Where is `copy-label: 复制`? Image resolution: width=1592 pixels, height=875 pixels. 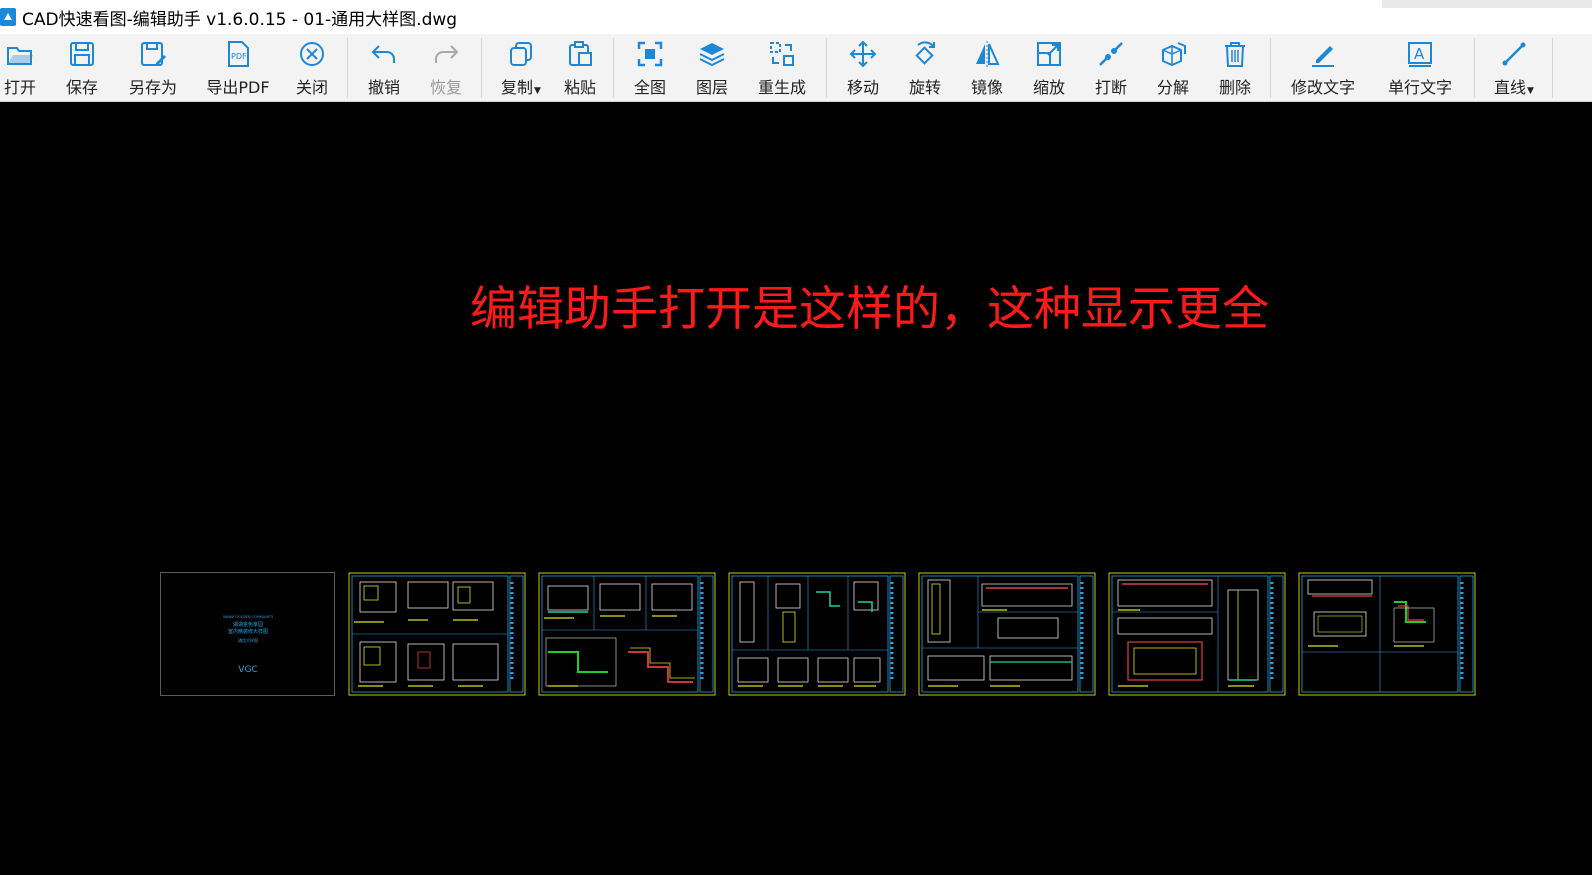 copy-label: 复制 is located at coordinates (517, 87).